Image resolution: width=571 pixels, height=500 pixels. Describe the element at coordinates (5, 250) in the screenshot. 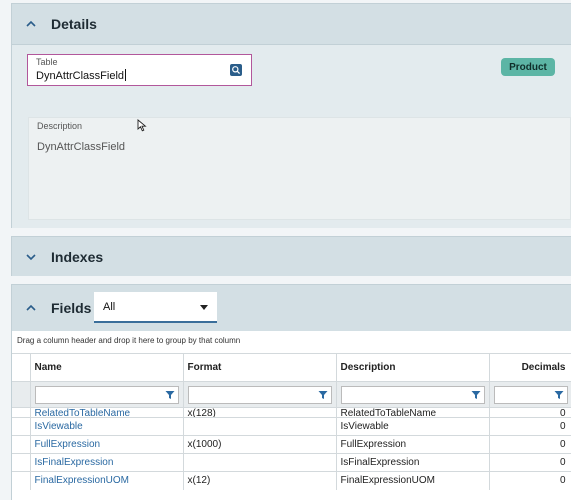

I see `left-edge` at that location.